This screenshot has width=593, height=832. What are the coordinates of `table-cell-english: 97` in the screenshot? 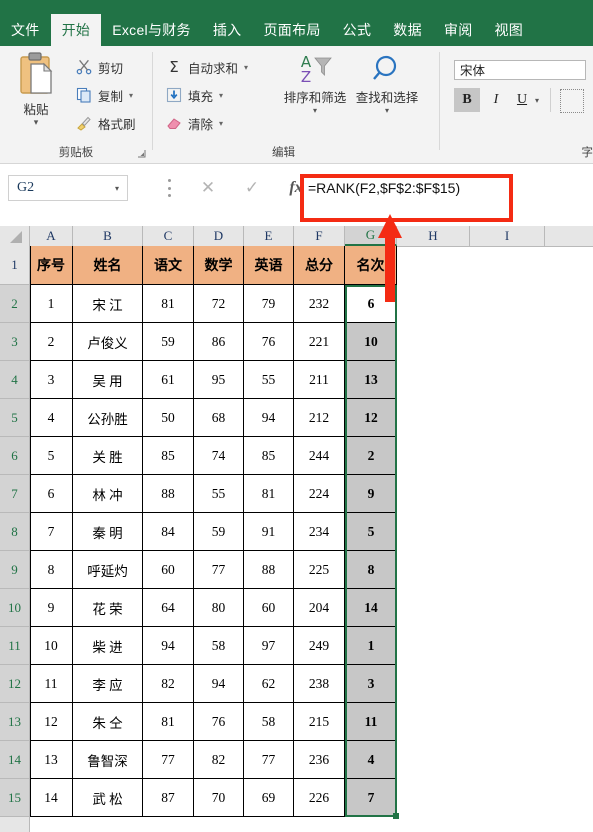 It's located at (269, 646).